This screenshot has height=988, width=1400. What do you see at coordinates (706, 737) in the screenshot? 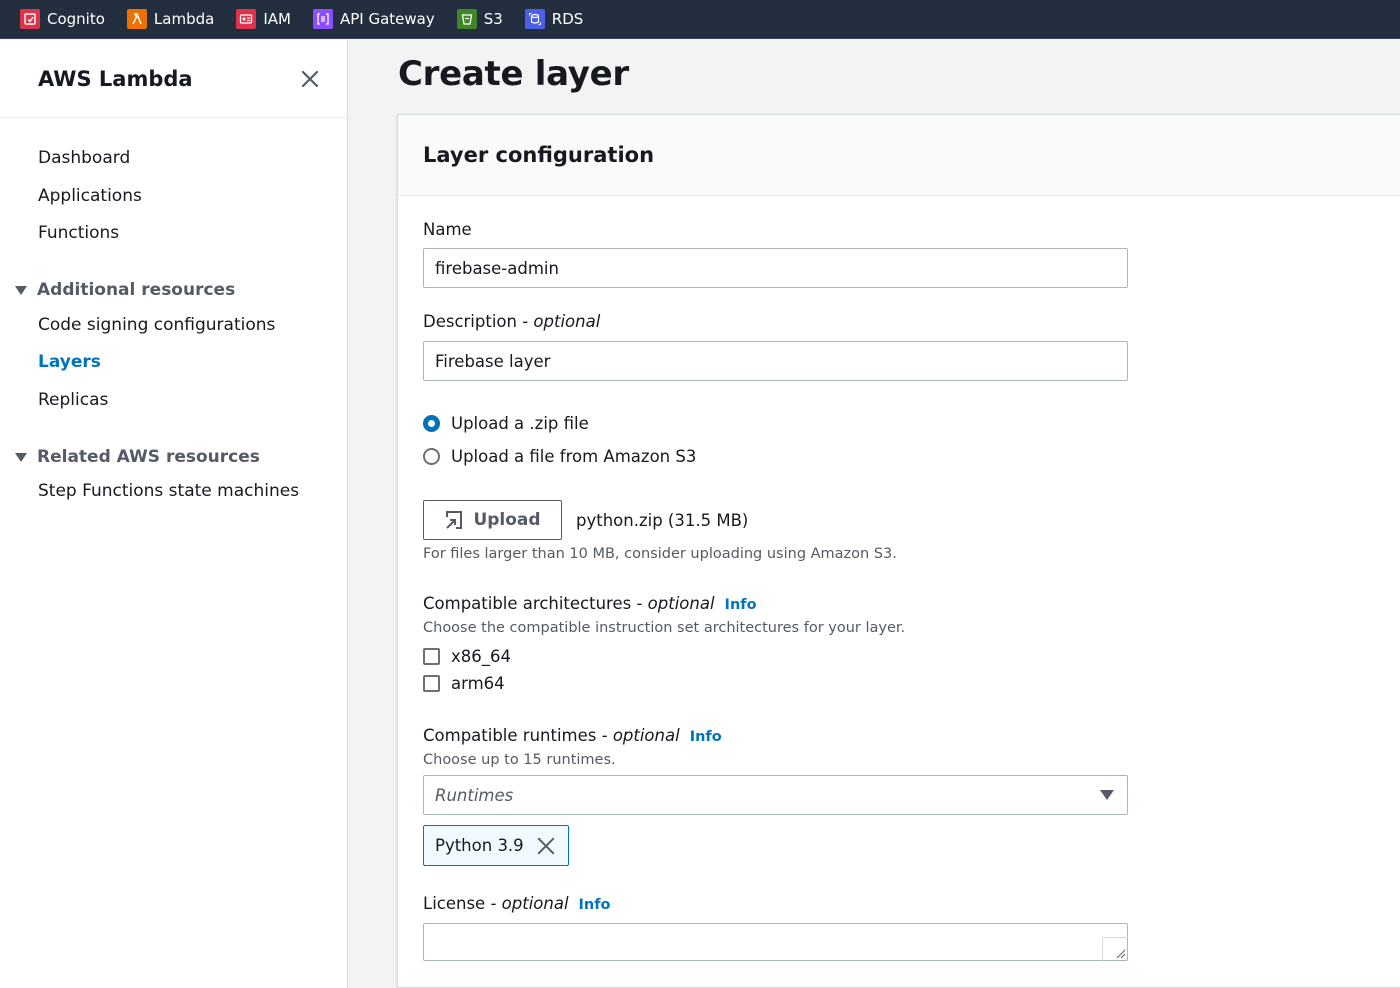
I see `runtimes-info-link: Info` at bounding box center [706, 737].